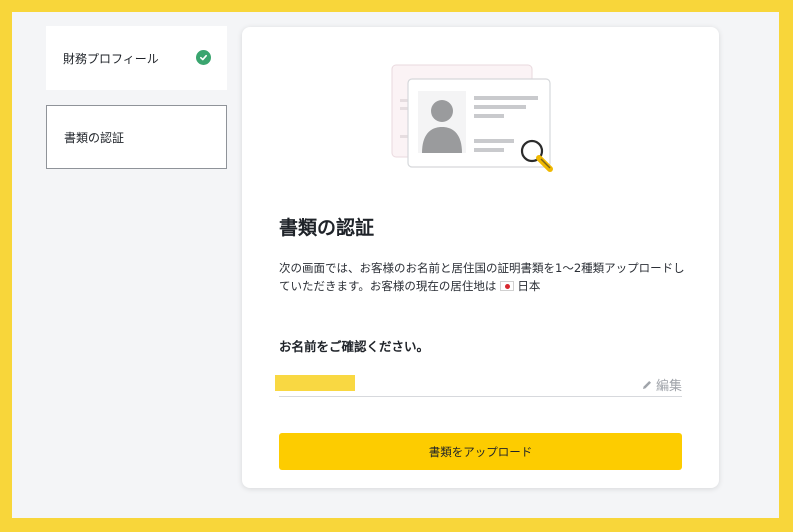 The height and width of the screenshot is (532, 793). Describe the element at coordinates (354, 346) in the screenshot. I see `confirm-name-heading: お名前をご確認ください。` at that location.